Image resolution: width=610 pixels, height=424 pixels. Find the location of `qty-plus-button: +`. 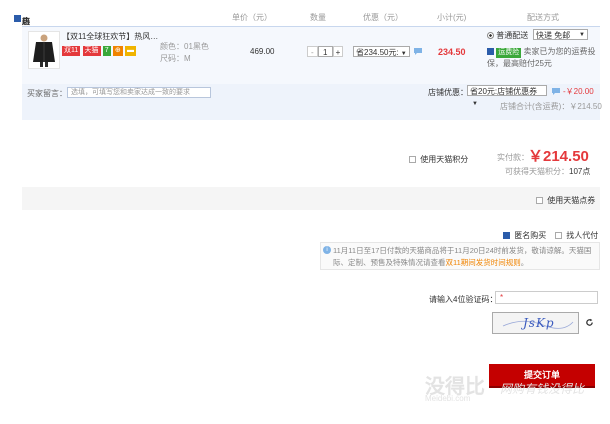

qty-plus-button: + is located at coordinates (338, 51).